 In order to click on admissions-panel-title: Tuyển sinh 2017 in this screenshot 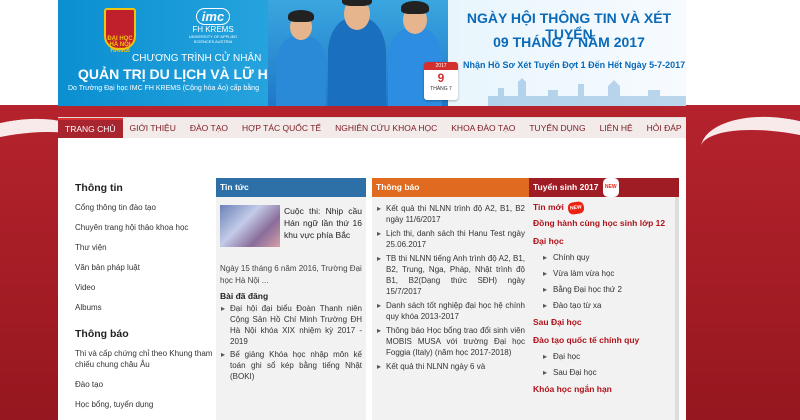, I will do `click(566, 187)`.